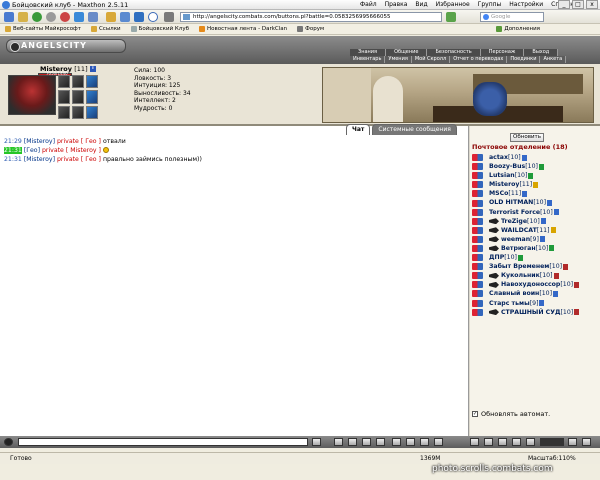 Image resolution: width=600 pixels, height=480 pixels. What do you see at coordinates (414, 129) in the screenshot?
I see `tab-system-messages: Системные сообщения` at bounding box center [414, 129].